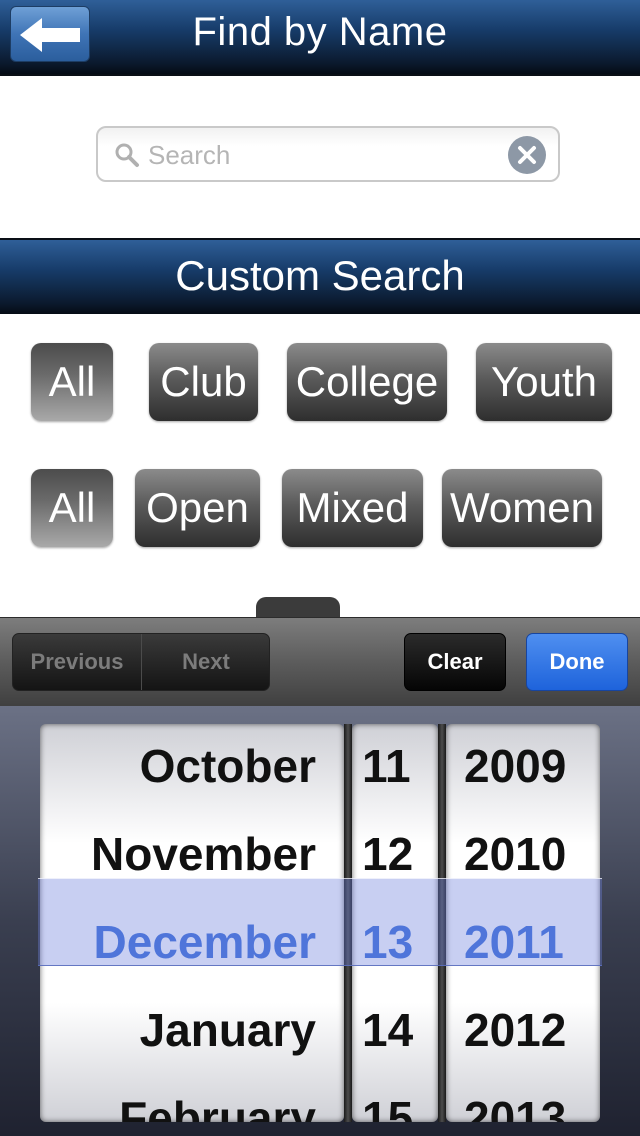 This screenshot has height=1136, width=640. Describe the element at coordinates (455, 662) in the screenshot. I see `clear-button: Clear` at that location.